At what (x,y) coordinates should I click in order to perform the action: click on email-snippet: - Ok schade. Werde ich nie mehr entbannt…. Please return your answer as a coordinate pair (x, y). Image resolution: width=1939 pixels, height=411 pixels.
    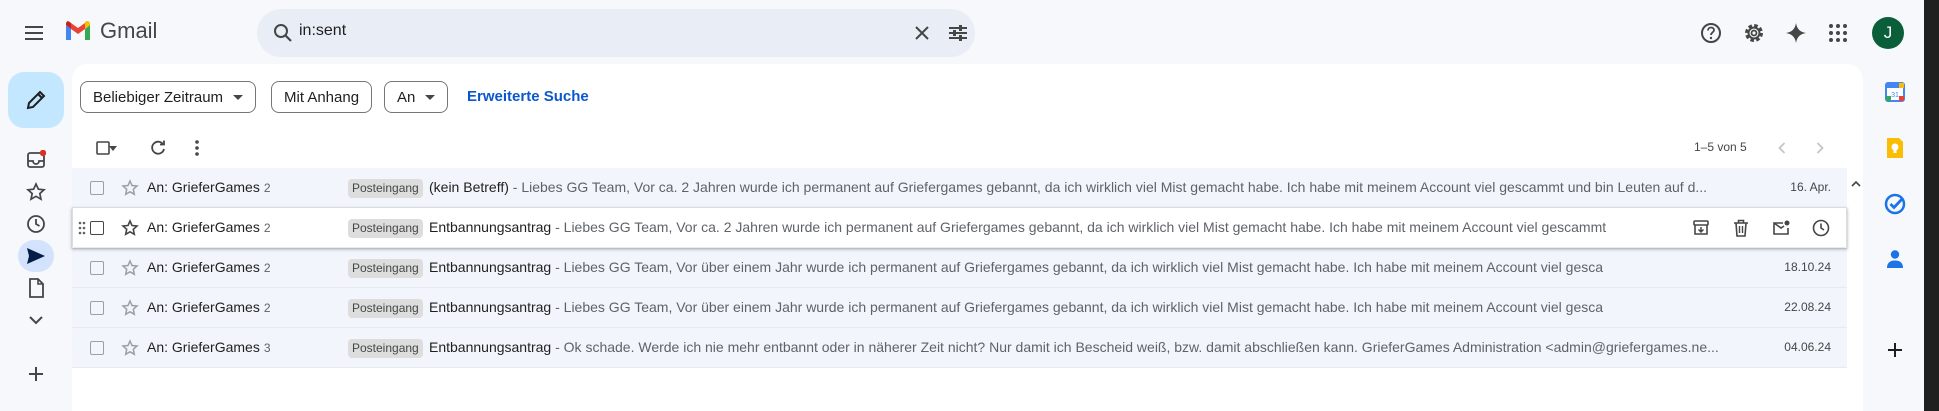
    Looking at the image, I should click on (1135, 347).